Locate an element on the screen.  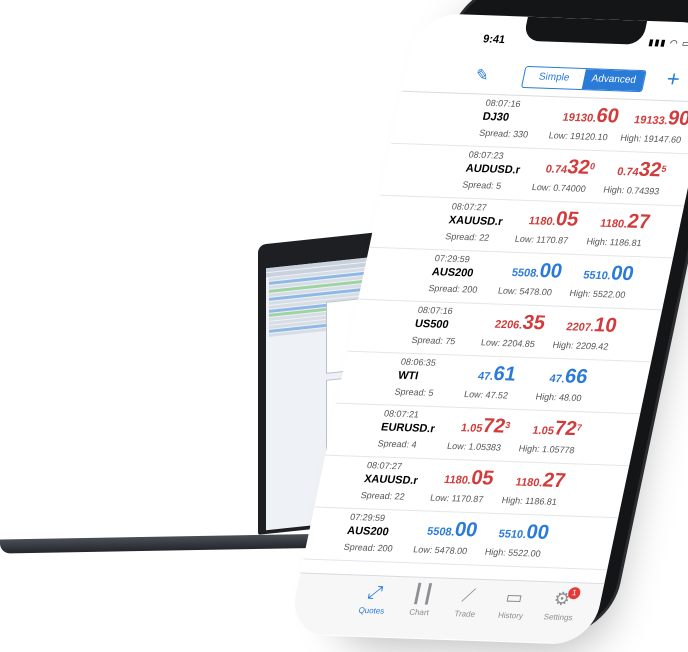
ask-price: 2207.10 is located at coordinates (592, 325).